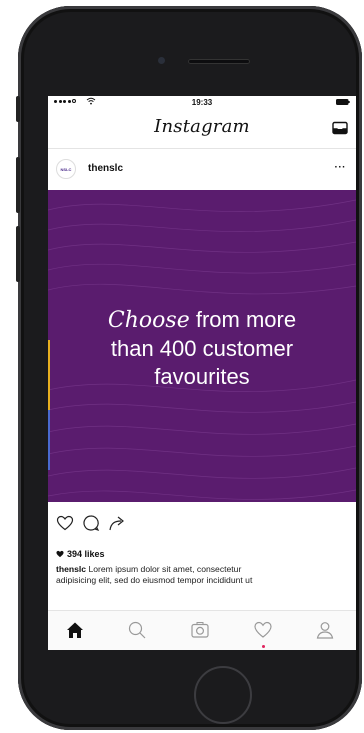  I want to click on post-text-line2: than 400 customer, so click(202, 348).